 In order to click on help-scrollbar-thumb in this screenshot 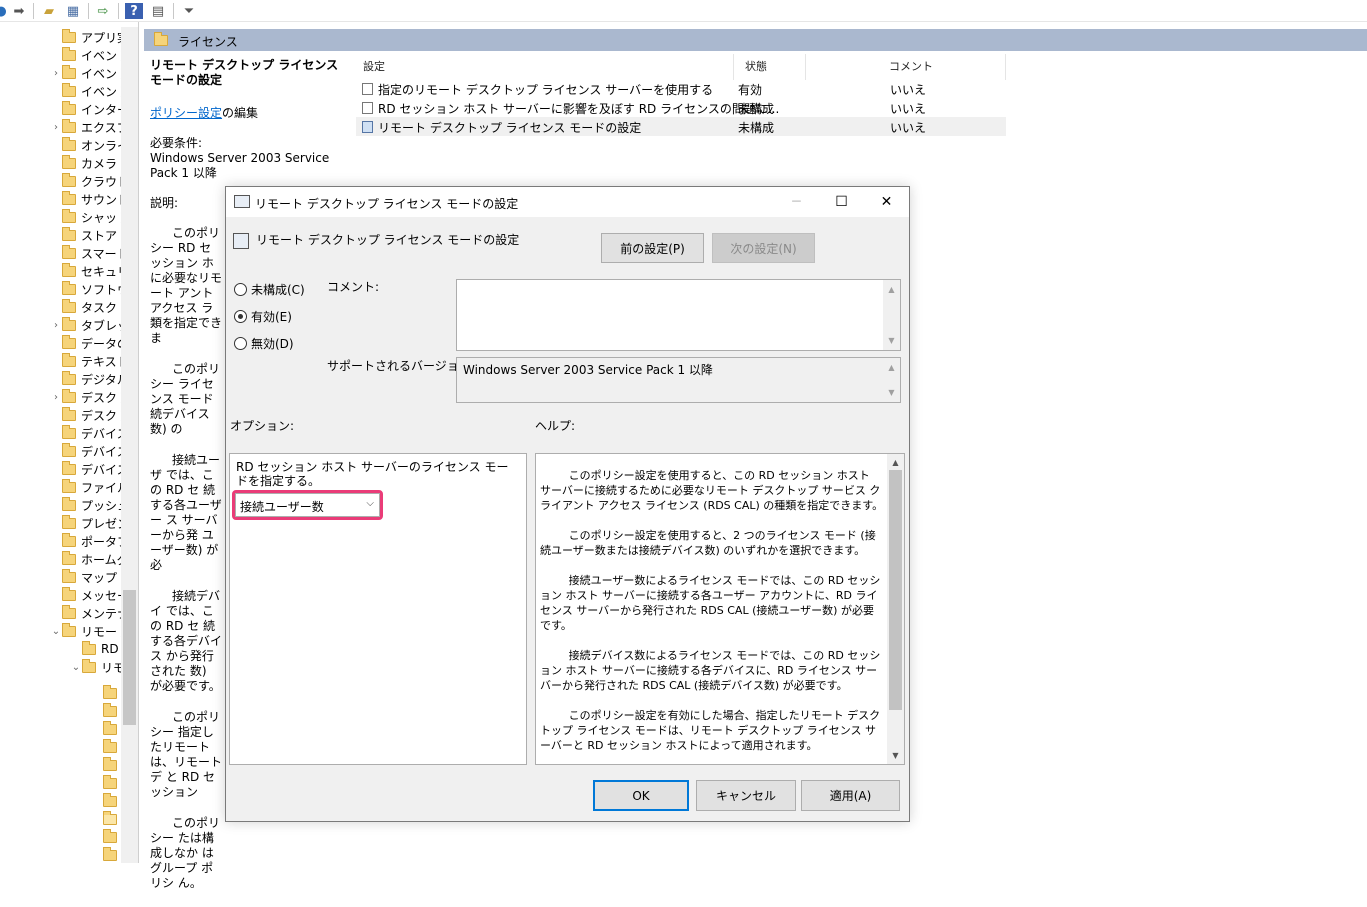, I will do `click(895, 590)`.